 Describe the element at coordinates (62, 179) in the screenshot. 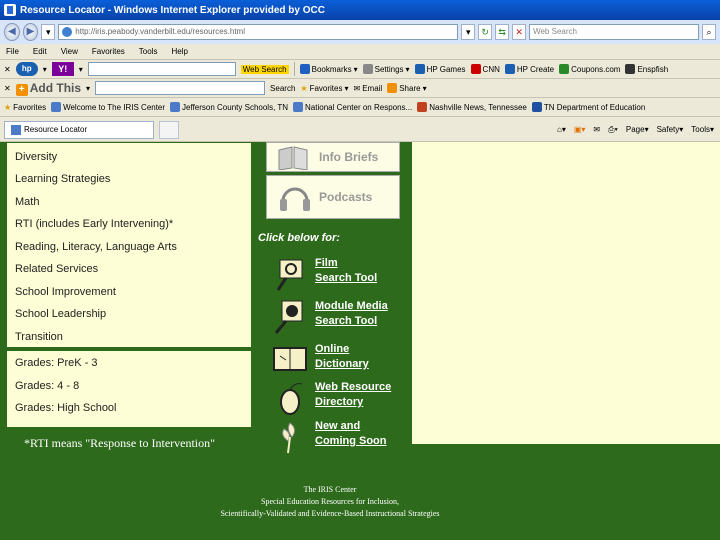

I see `topic-link: Learning Strategies` at that location.